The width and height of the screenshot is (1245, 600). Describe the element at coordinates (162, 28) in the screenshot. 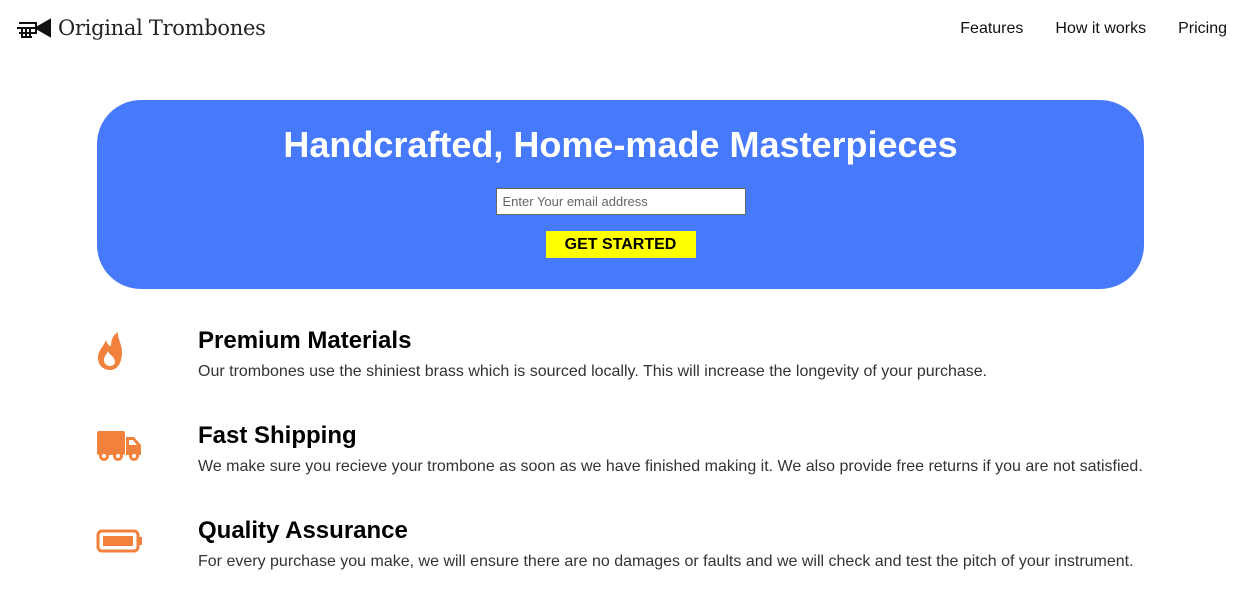

I see `brand-name: Original Trombones` at that location.